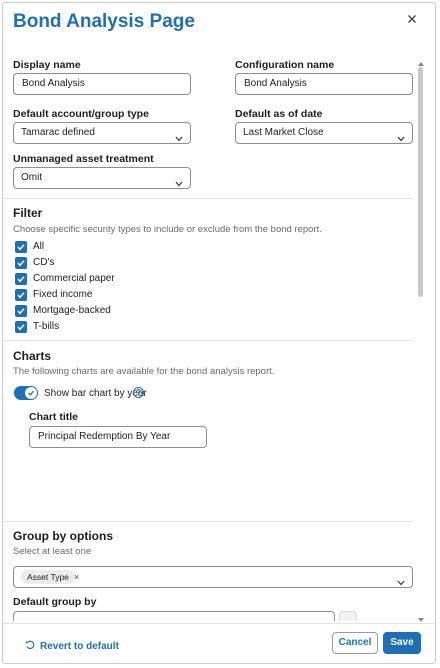 The height and width of the screenshot is (668, 440). Describe the element at coordinates (47, 65) in the screenshot. I see `display-name-label: Display name` at that location.